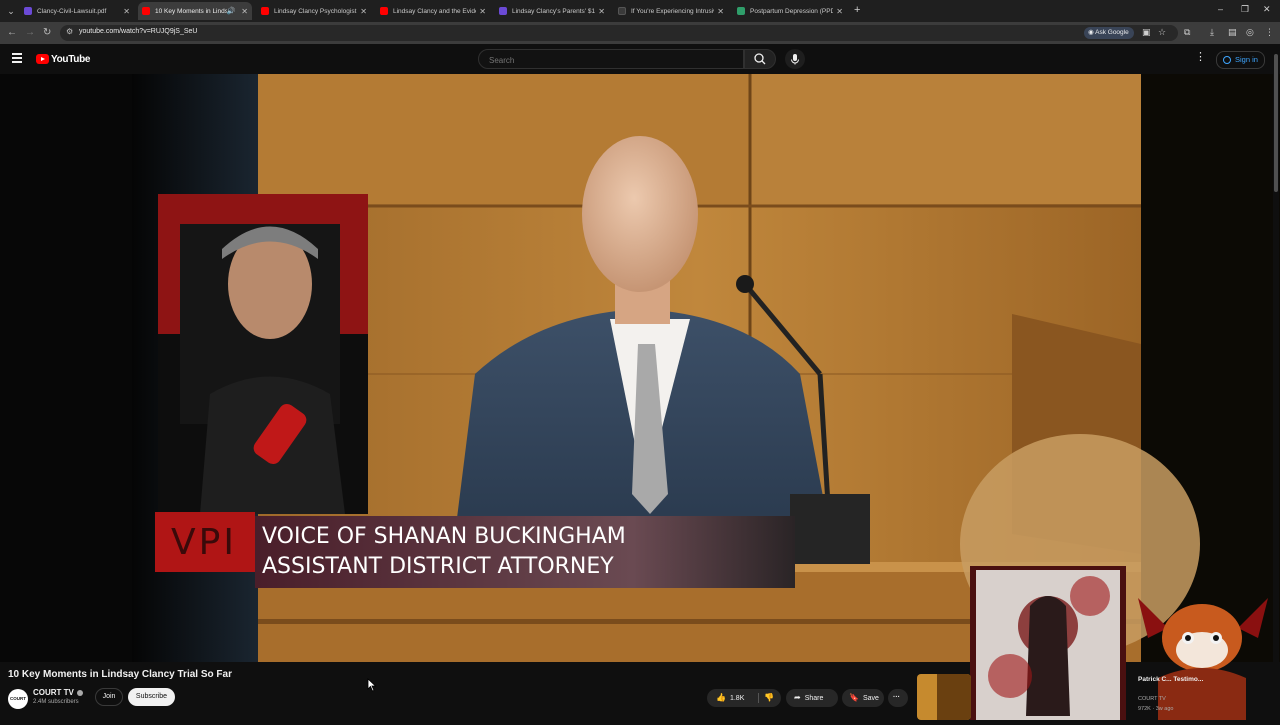 The height and width of the screenshot is (725, 1280). I want to click on youtube-logo-icon, so click(42, 59).